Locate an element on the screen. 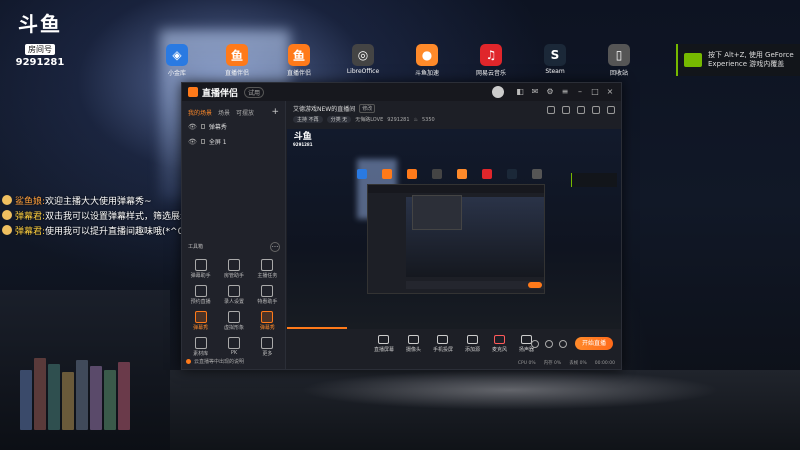 The image size is (800, 450). nvidia-icon is located at coordinates (693, 60).